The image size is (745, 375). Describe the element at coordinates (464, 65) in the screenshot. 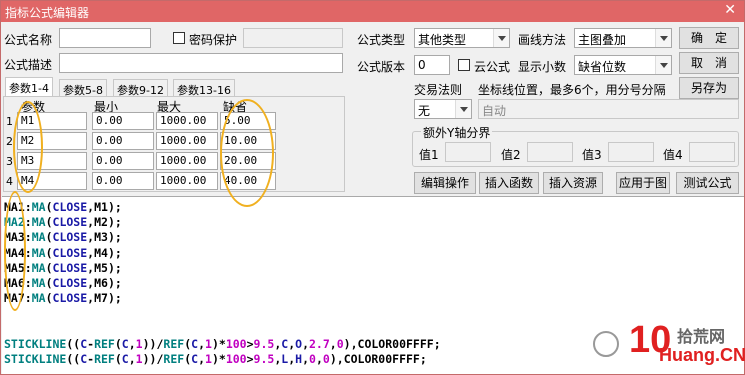

I see `cloud-formula-checkbox` at that location.